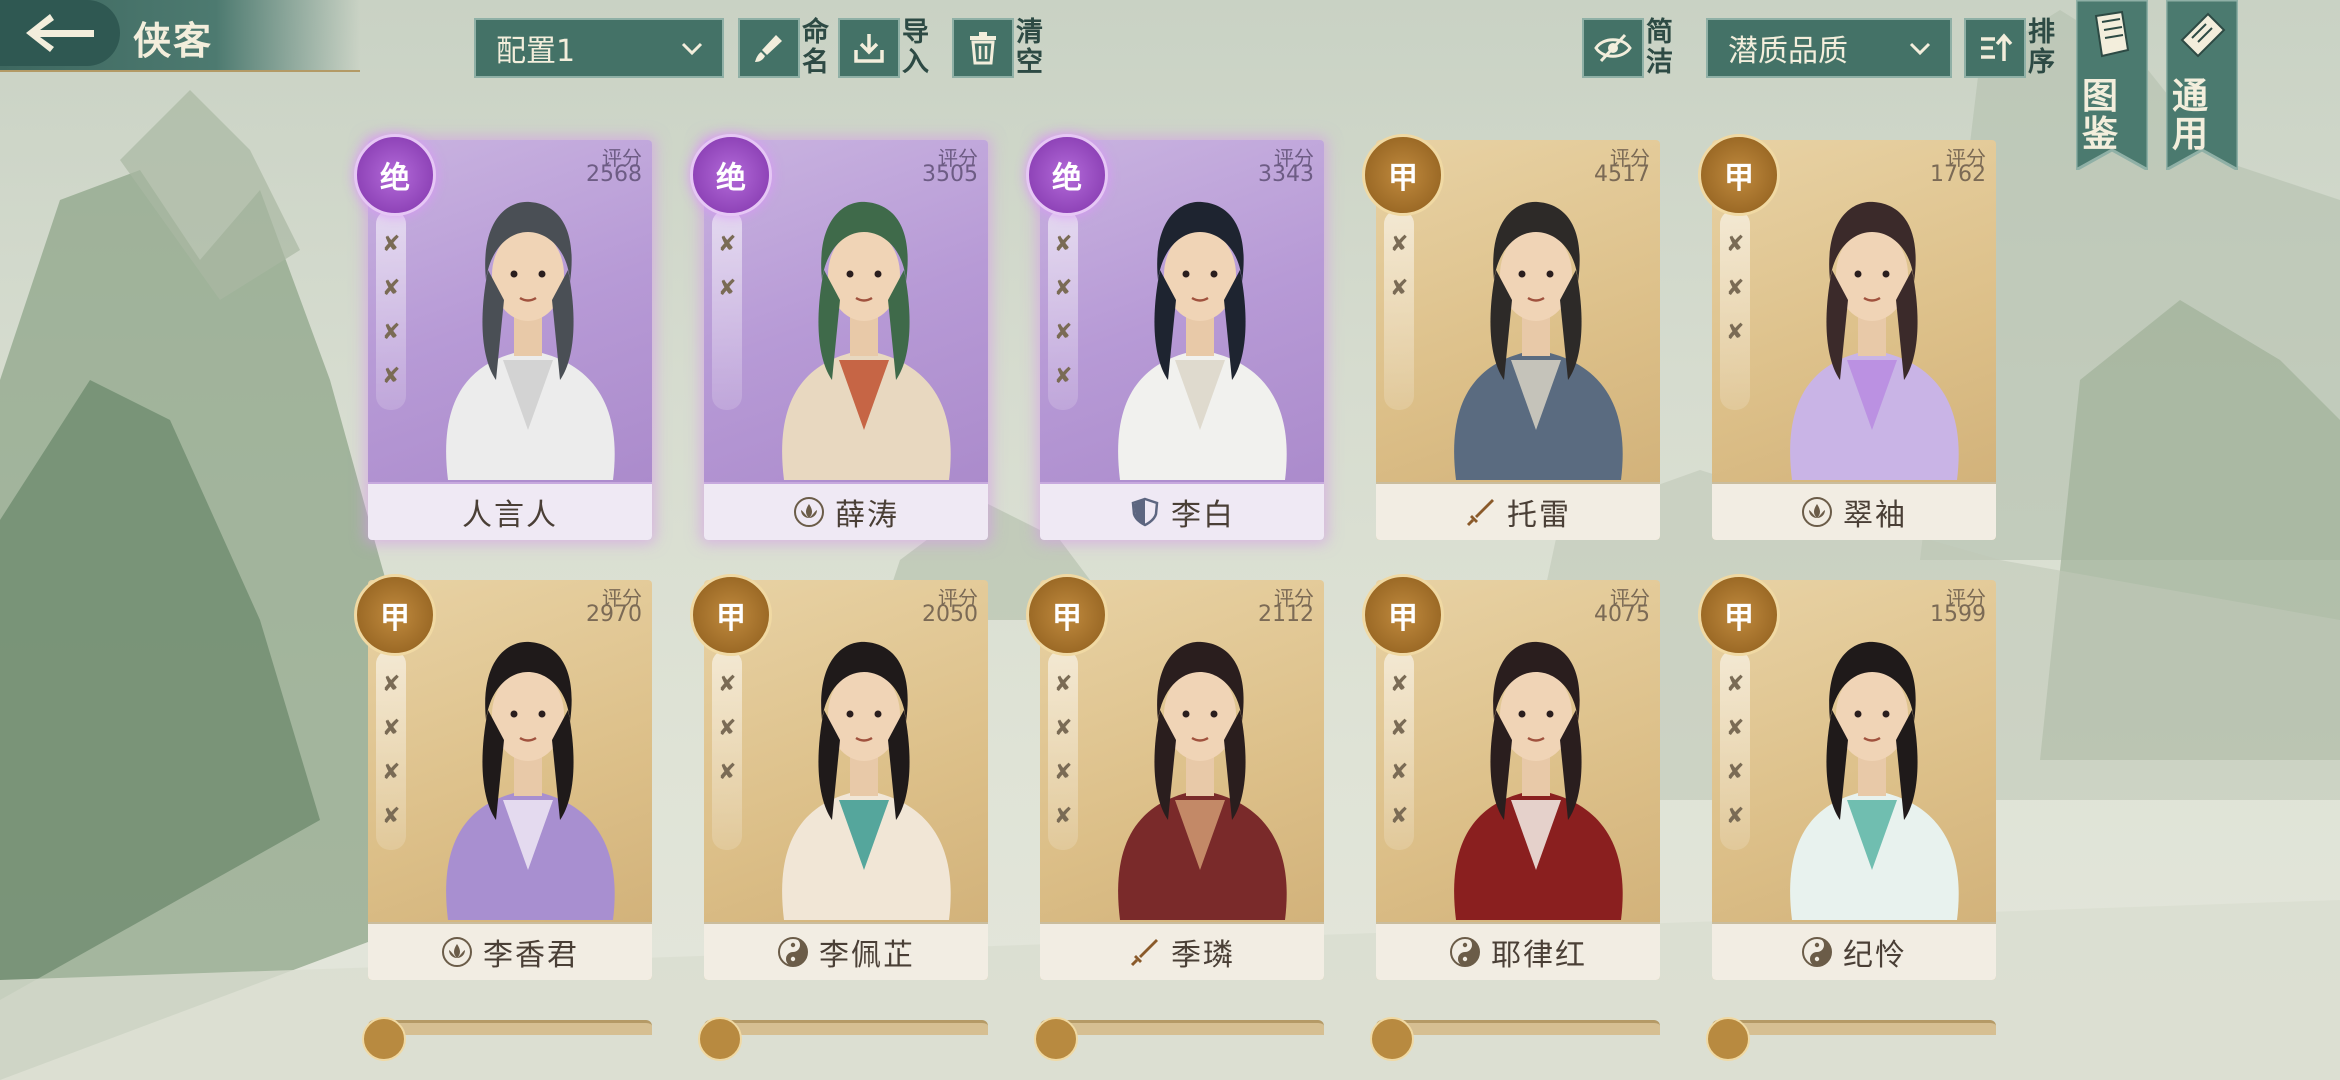 This screenshot has width=2340, height=1080. I want to click on sort-icon, so click(1997, 47).